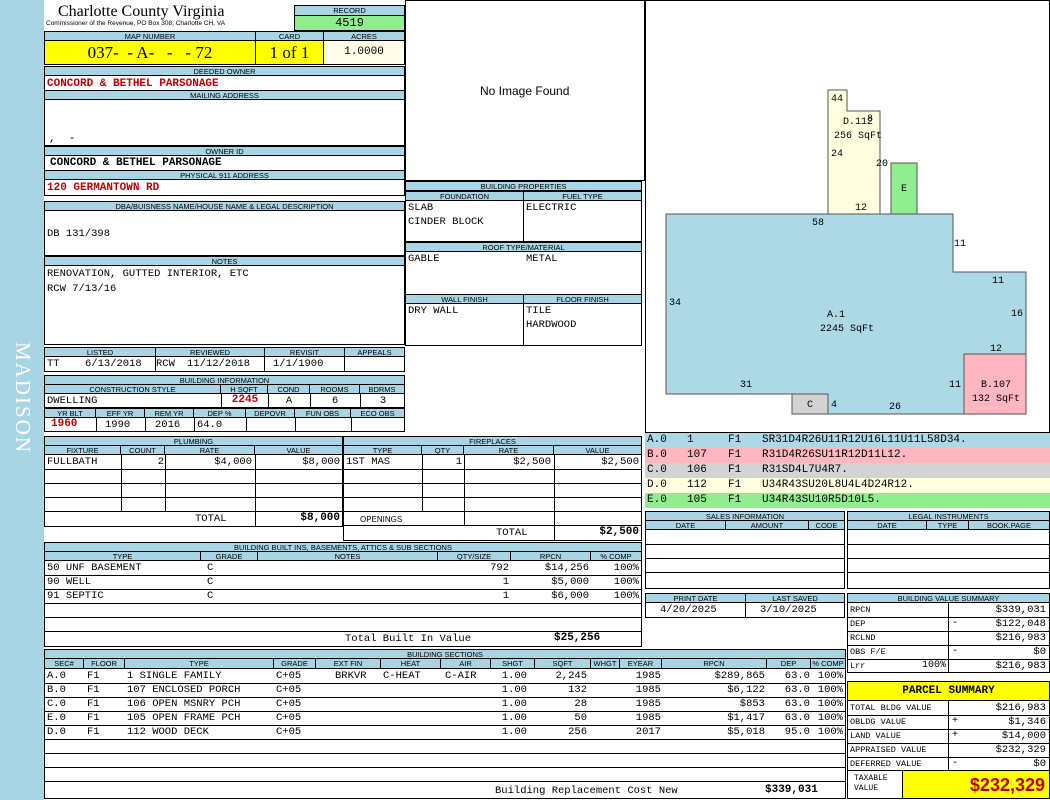 This screenshot has height=800, width=1050. What do you see at coordinates (113, 364) in the screenshot?
I see `listed-date: 6/13/2018` at bounding box center [113, 364].